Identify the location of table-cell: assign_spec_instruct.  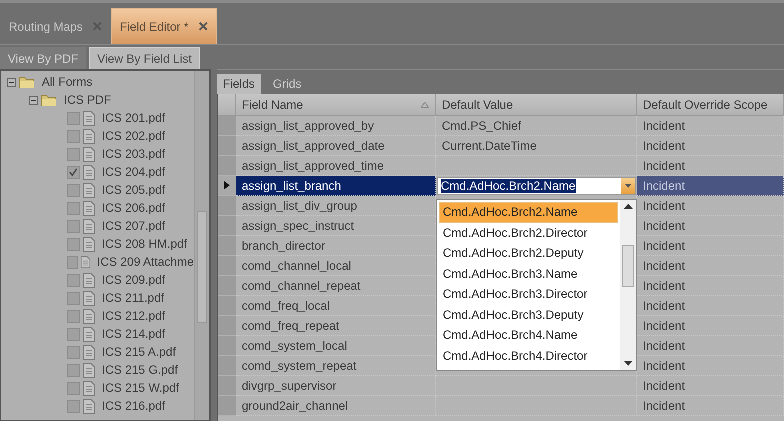
(336, 226).